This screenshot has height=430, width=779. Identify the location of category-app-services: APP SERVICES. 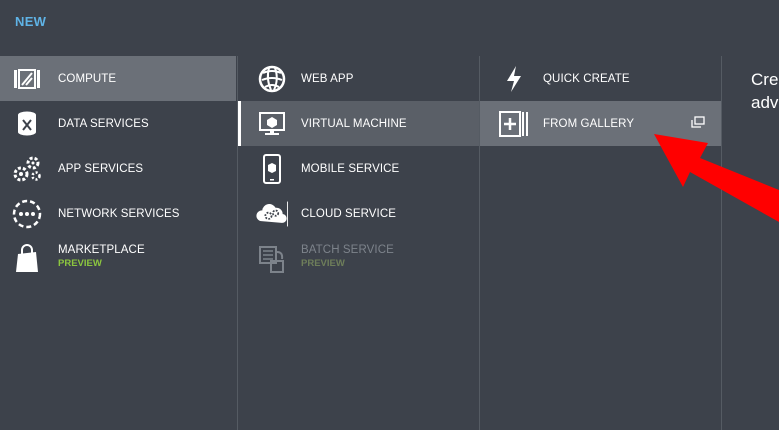
(118, 168).